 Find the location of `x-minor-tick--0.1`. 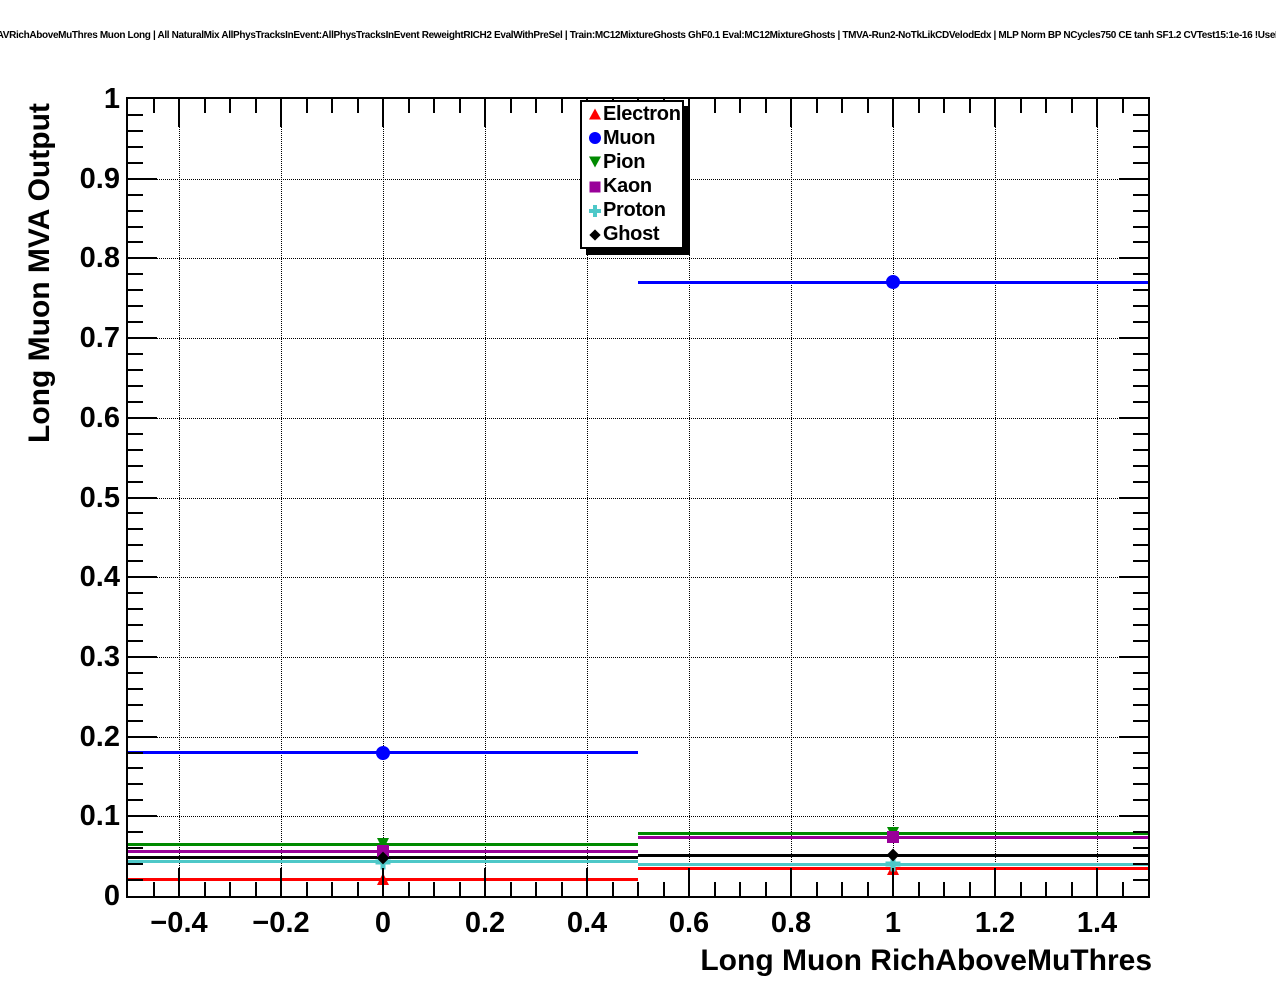

x-minor-tick--0.1 is located at coordinates (332, 889).